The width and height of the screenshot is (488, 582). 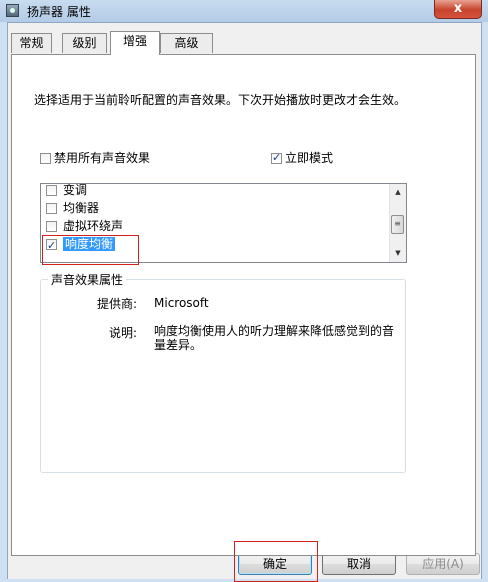 I want to click on immediate-mode-checkbox: 立即模式, so click(x=302, y=157).